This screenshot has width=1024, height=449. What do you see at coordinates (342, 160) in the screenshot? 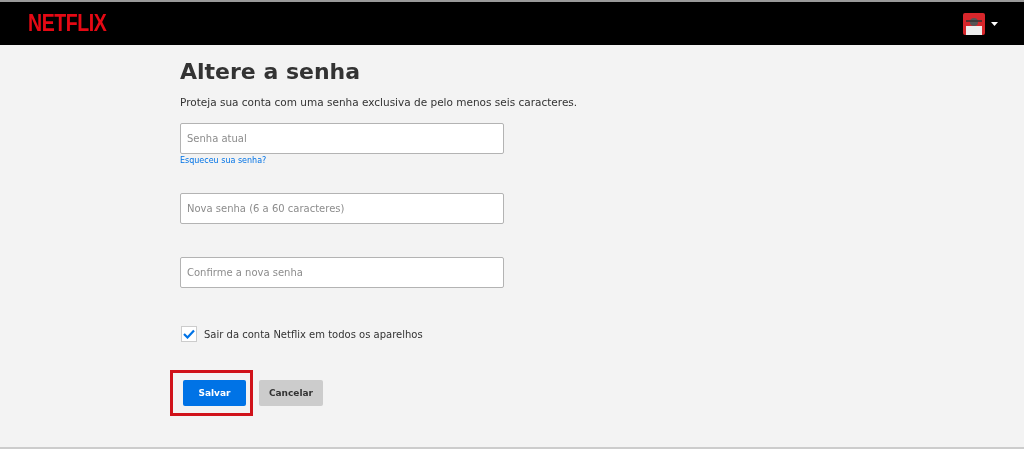
I see `forgot-password-link: Esqueceu sua senha?` at bounding box center [342, 160].